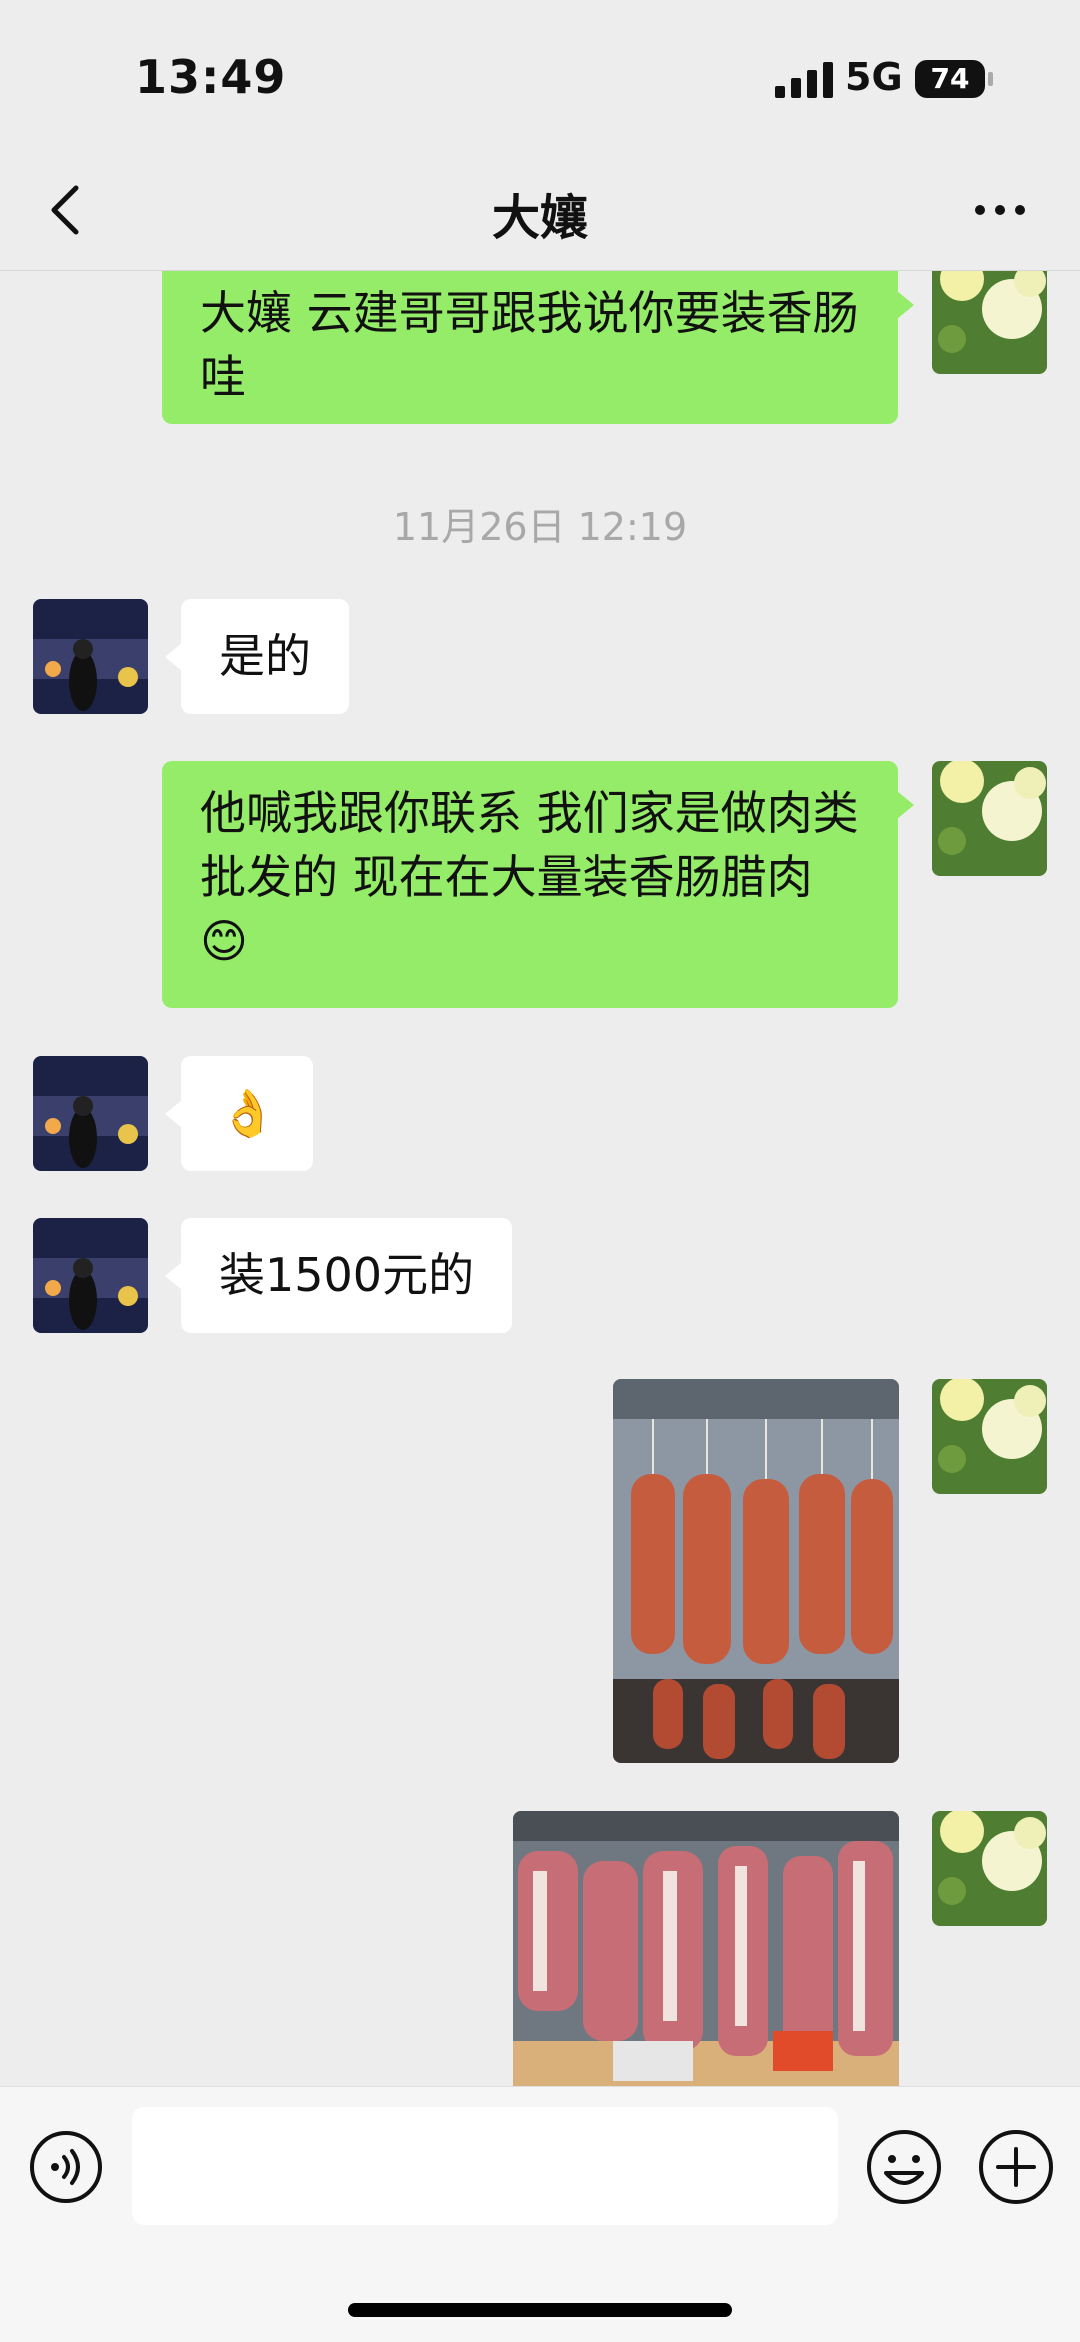 The image size is (1080, 2342). What do you see at coordinates (706, 1948) in the screenshot?
I see `image-message-pork` at bounding box center [706, 1948].